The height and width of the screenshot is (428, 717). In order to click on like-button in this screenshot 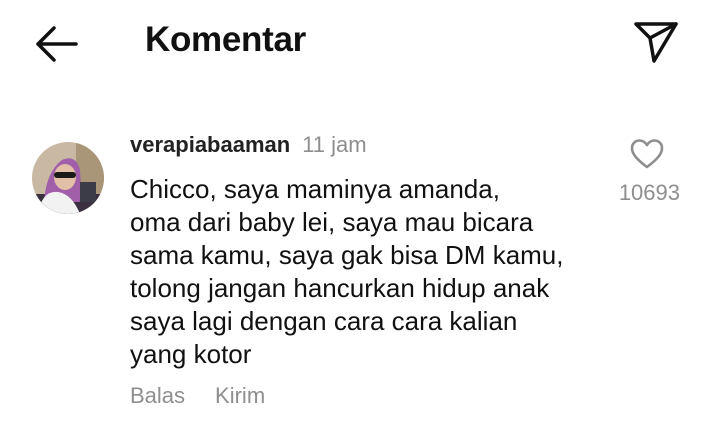, I will do `click(647, 154)`.